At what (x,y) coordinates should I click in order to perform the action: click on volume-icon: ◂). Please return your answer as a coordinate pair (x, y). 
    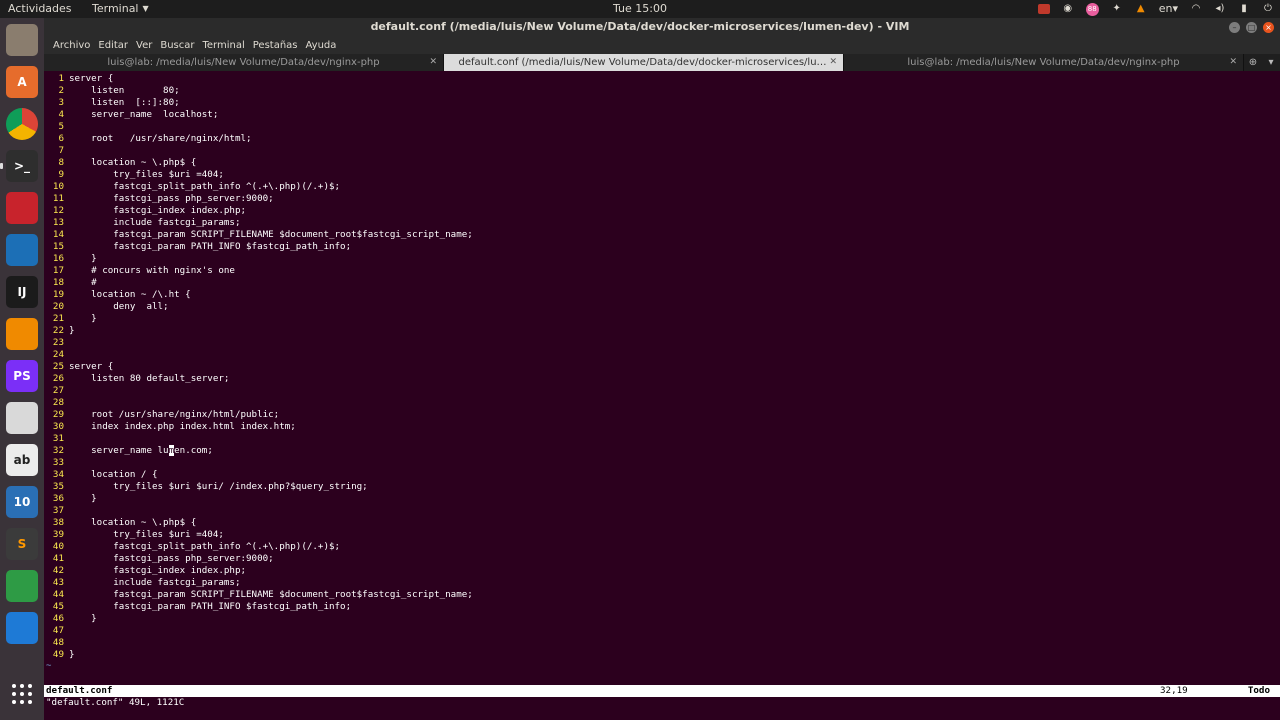
    Looking at the image, I should click on (1220, 9).